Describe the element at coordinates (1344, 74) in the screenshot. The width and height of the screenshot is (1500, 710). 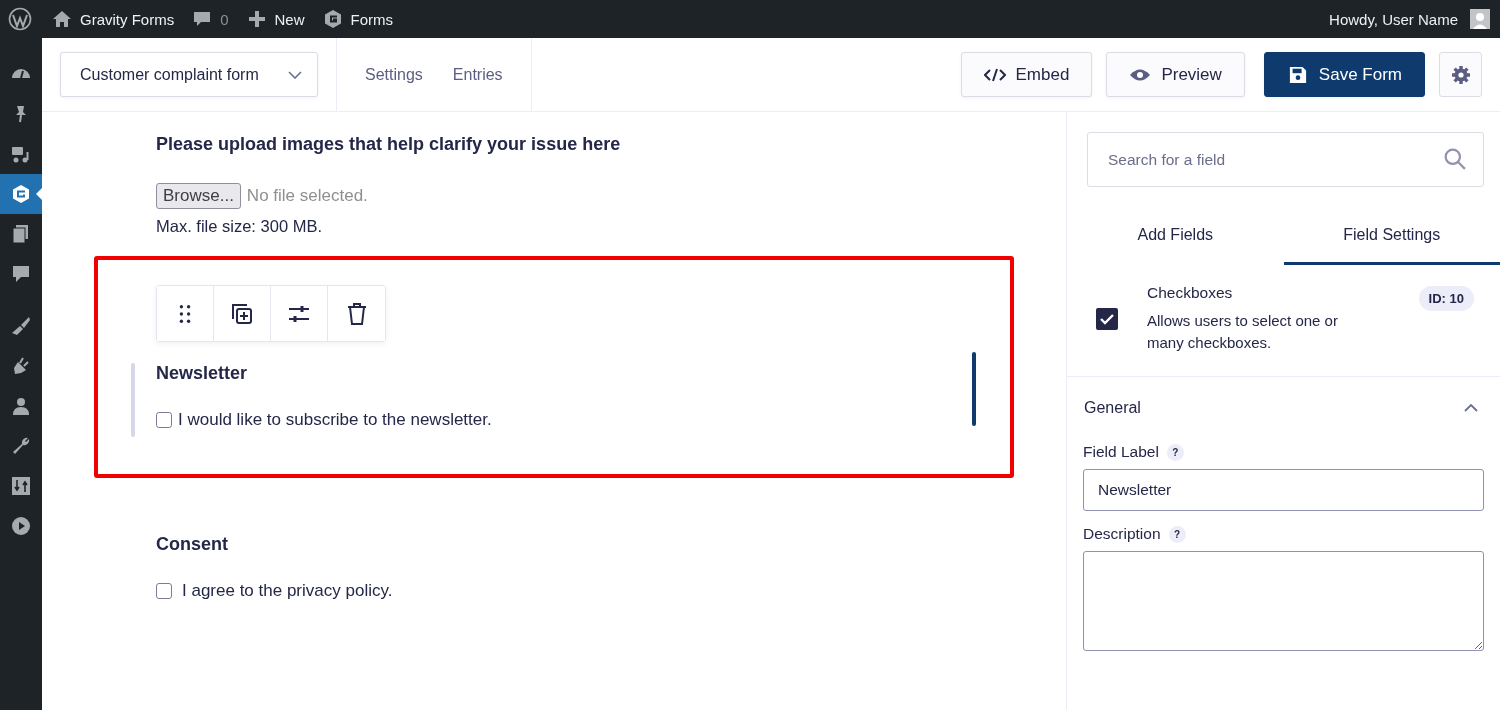
I see `save-form-button: Save Form` at that location.